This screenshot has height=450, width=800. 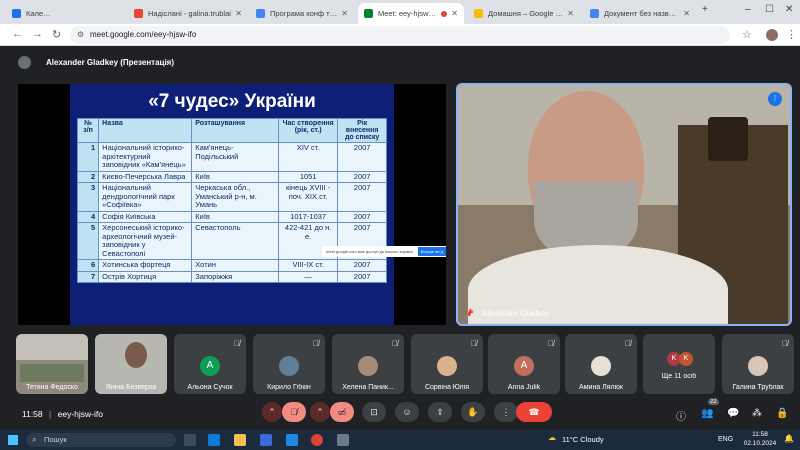 I want to click on tab-5: Документ без назви - Go ✕, so click(x=640, y=13).